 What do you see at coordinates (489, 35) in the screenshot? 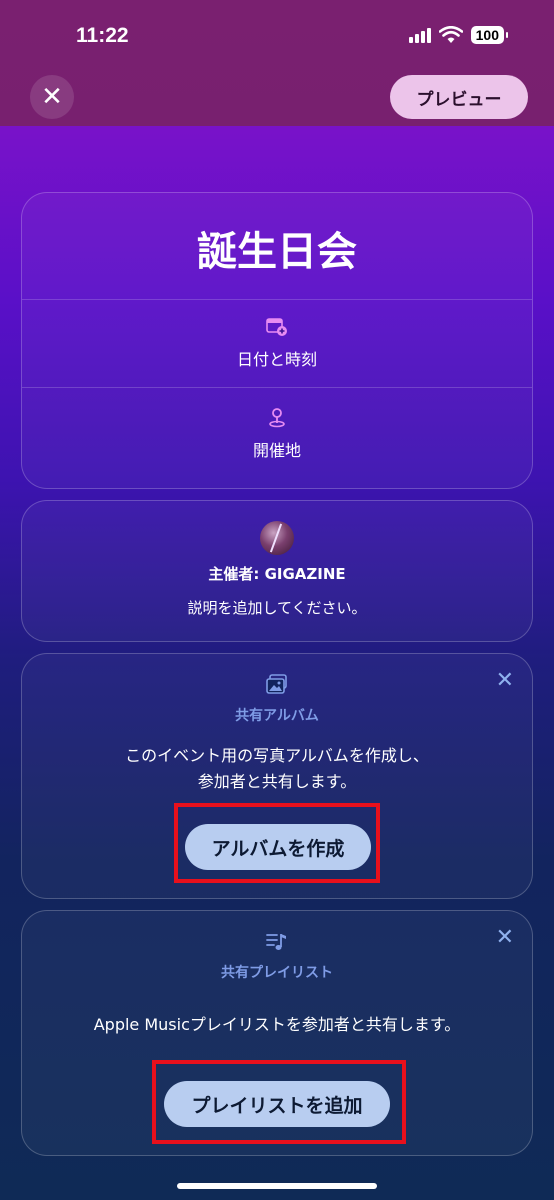
I see `battery-indicator: 100` at bounding box center [489, 35].